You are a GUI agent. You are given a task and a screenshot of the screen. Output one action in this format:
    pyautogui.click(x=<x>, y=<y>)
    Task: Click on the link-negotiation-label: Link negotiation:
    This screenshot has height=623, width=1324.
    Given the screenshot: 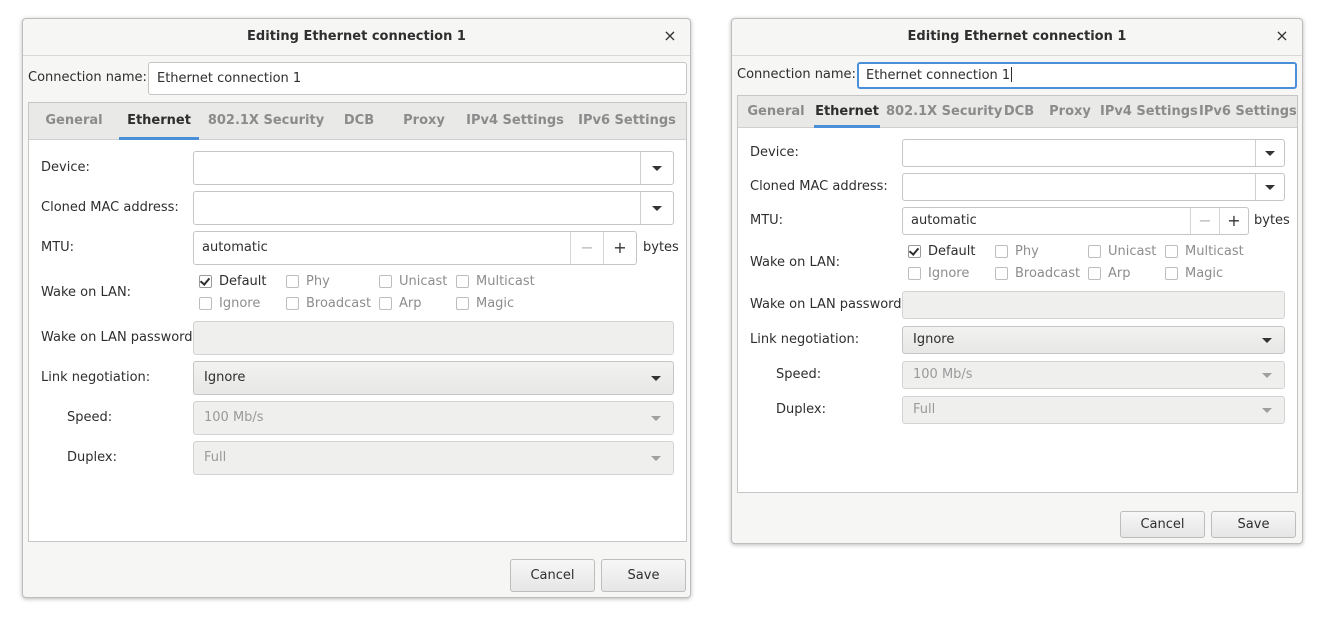 What is the action you would take?
    pyautogui.click(x=96, y=377)
    